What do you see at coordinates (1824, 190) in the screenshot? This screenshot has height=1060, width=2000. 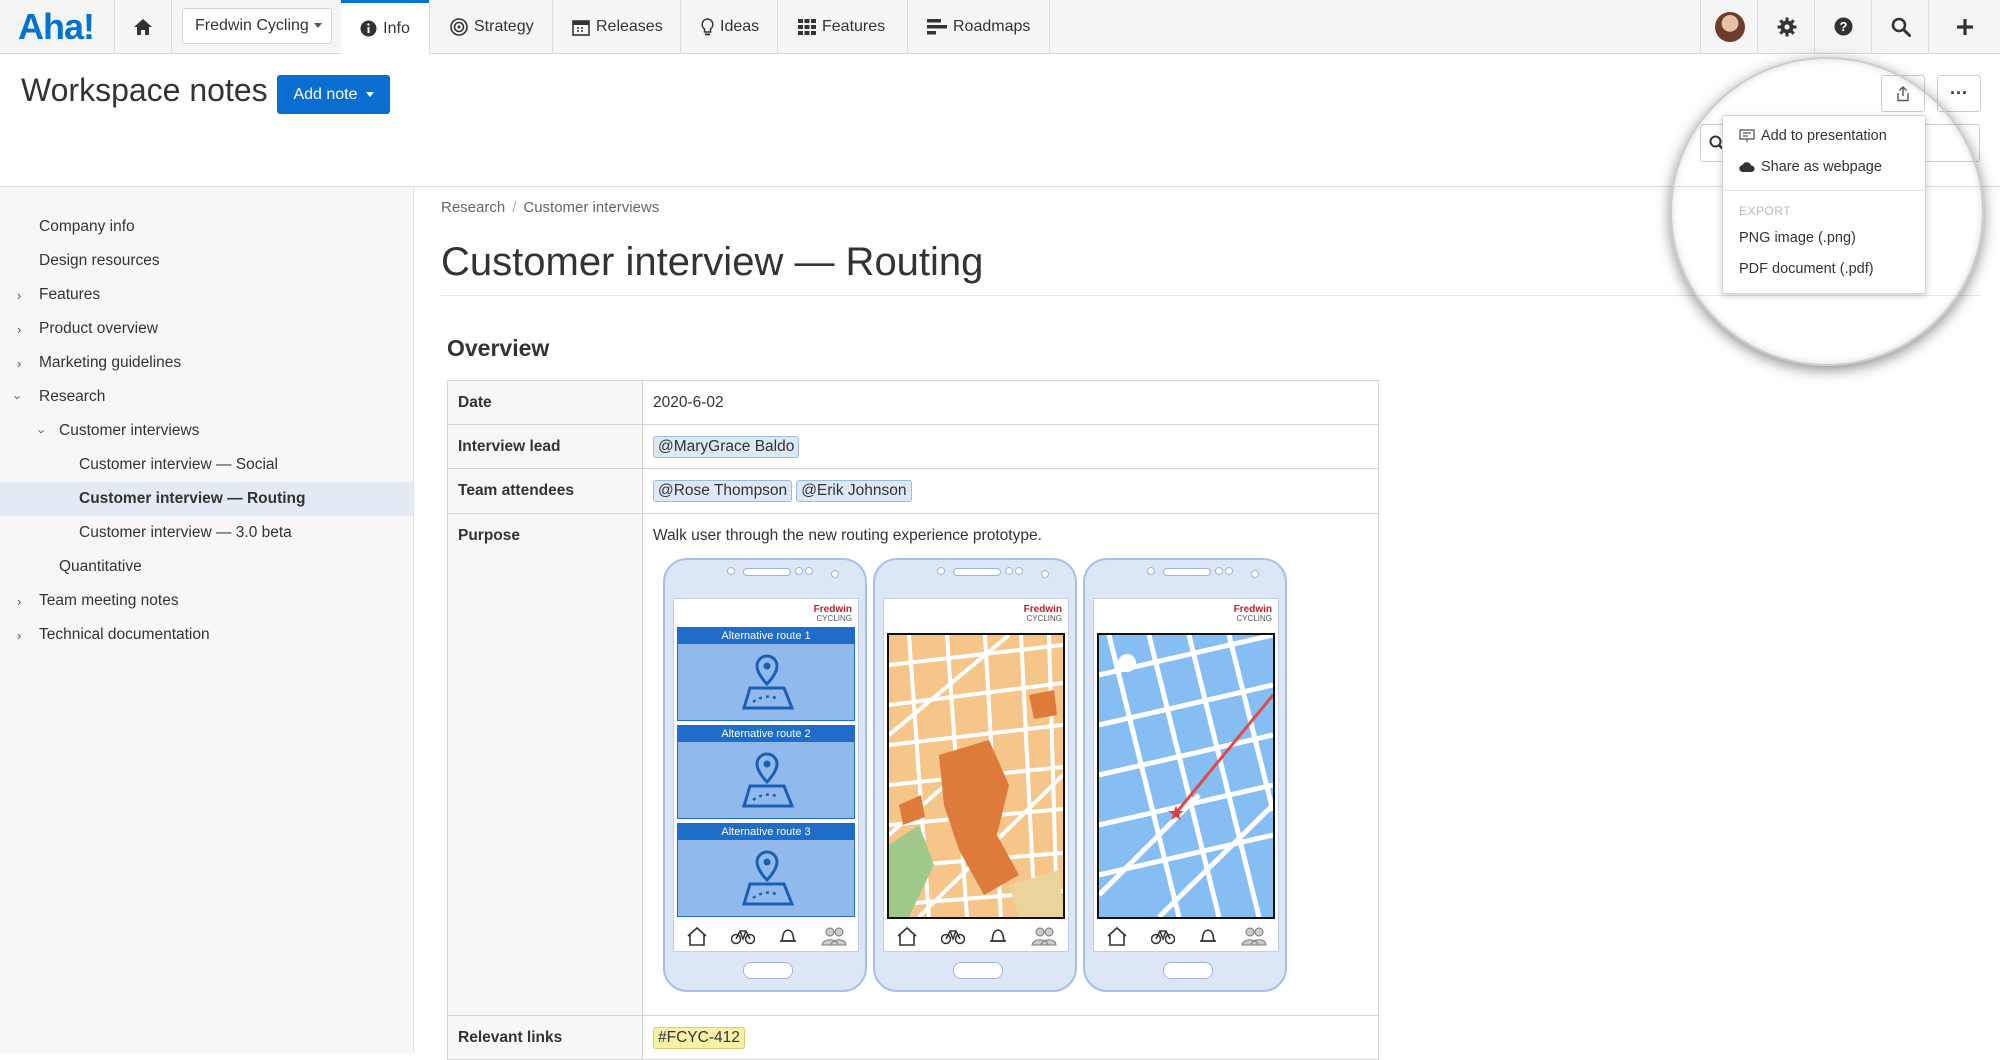 I see `menu-divider` at bounding box center [1824, 190].